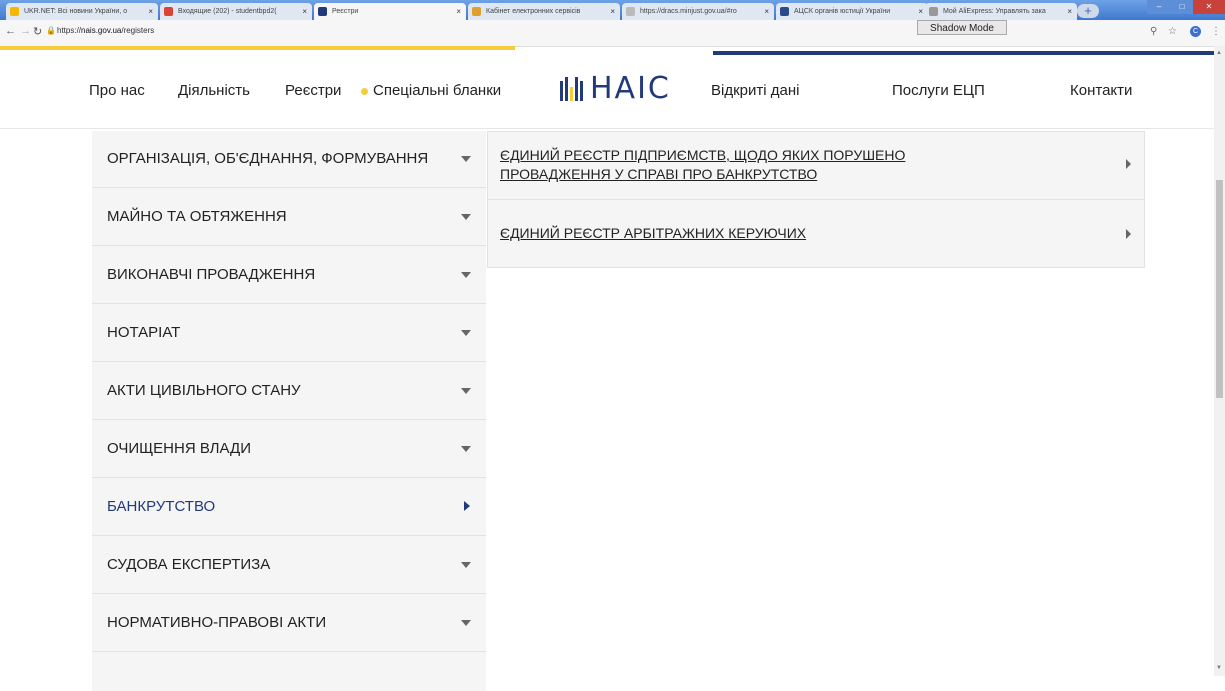 Image resolution: width=1225 pixels, height=691 pixels. What do you see at coordinates (1219, 289) in the screenshot?
I see `scrollbar-thumb` at bounding box center [1219, 289].